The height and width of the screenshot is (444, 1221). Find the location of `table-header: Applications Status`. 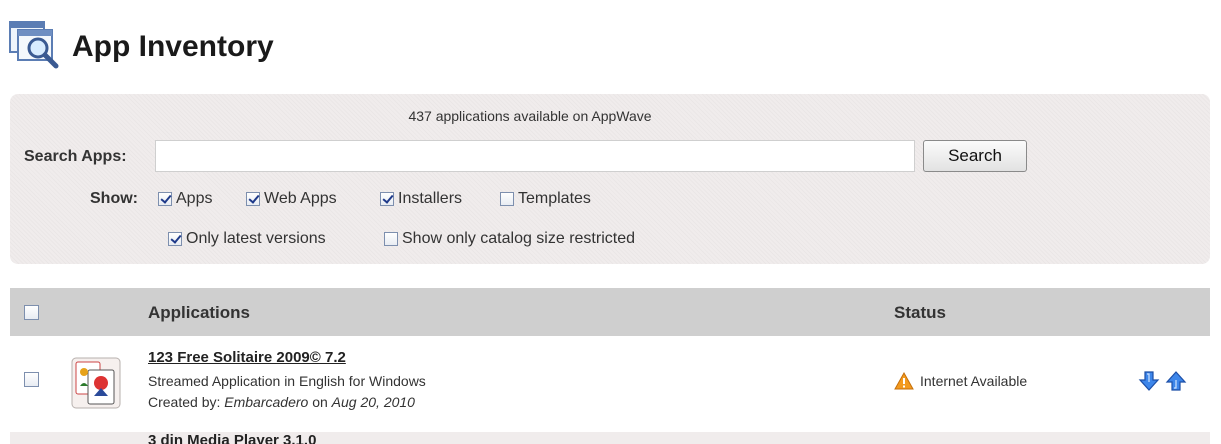

table-header: Applications Status is located at coordinates (610, 312).